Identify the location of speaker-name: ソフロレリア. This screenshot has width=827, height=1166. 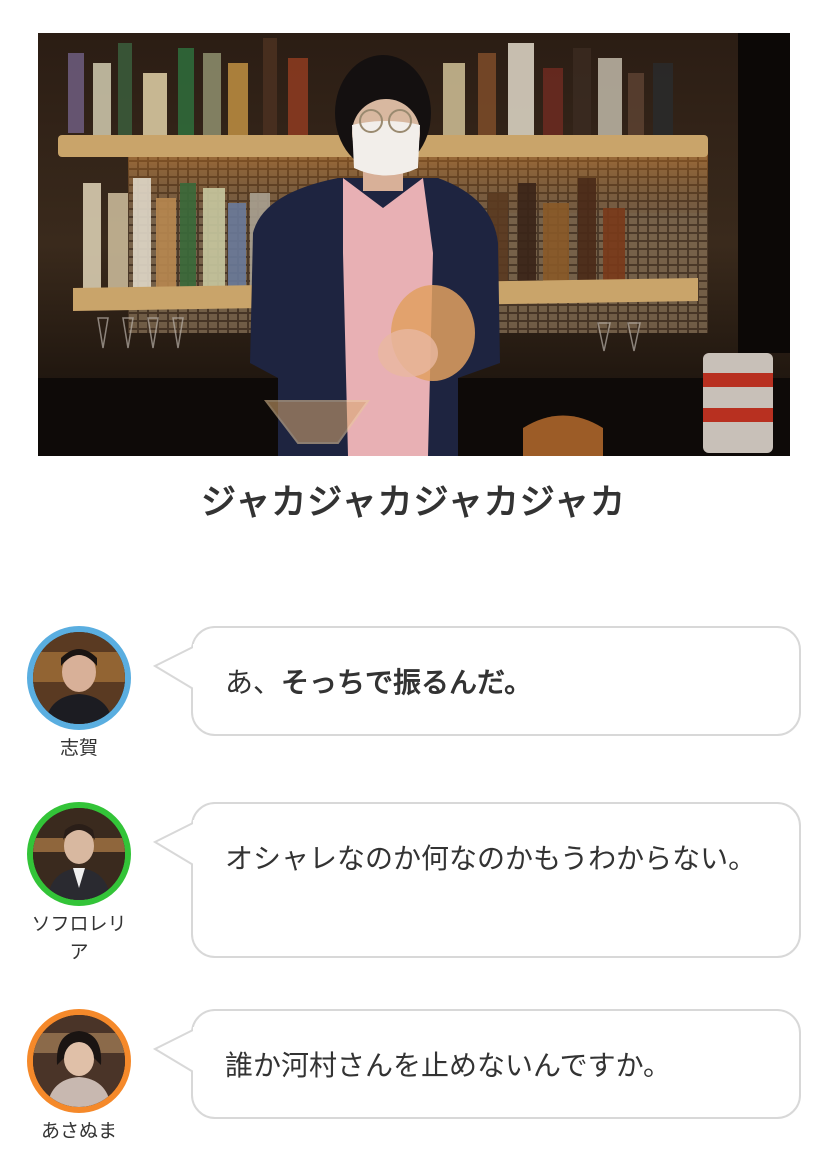
(79, 938).